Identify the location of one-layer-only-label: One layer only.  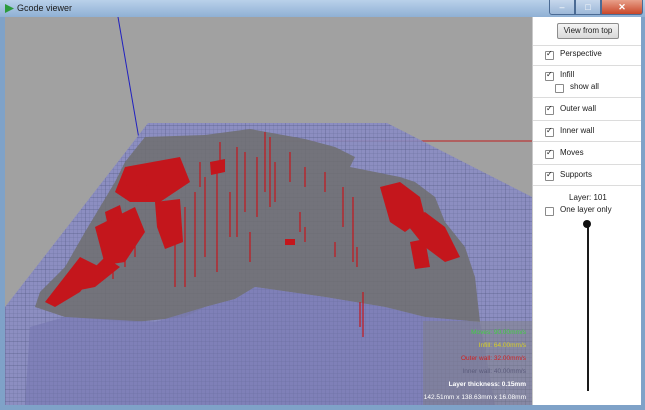
(586, 209).